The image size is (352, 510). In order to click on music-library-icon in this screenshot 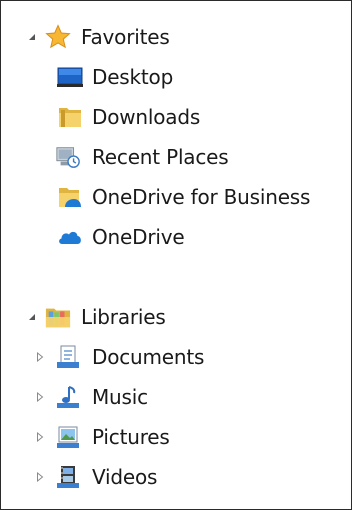, I will do `click(68, 397)`.